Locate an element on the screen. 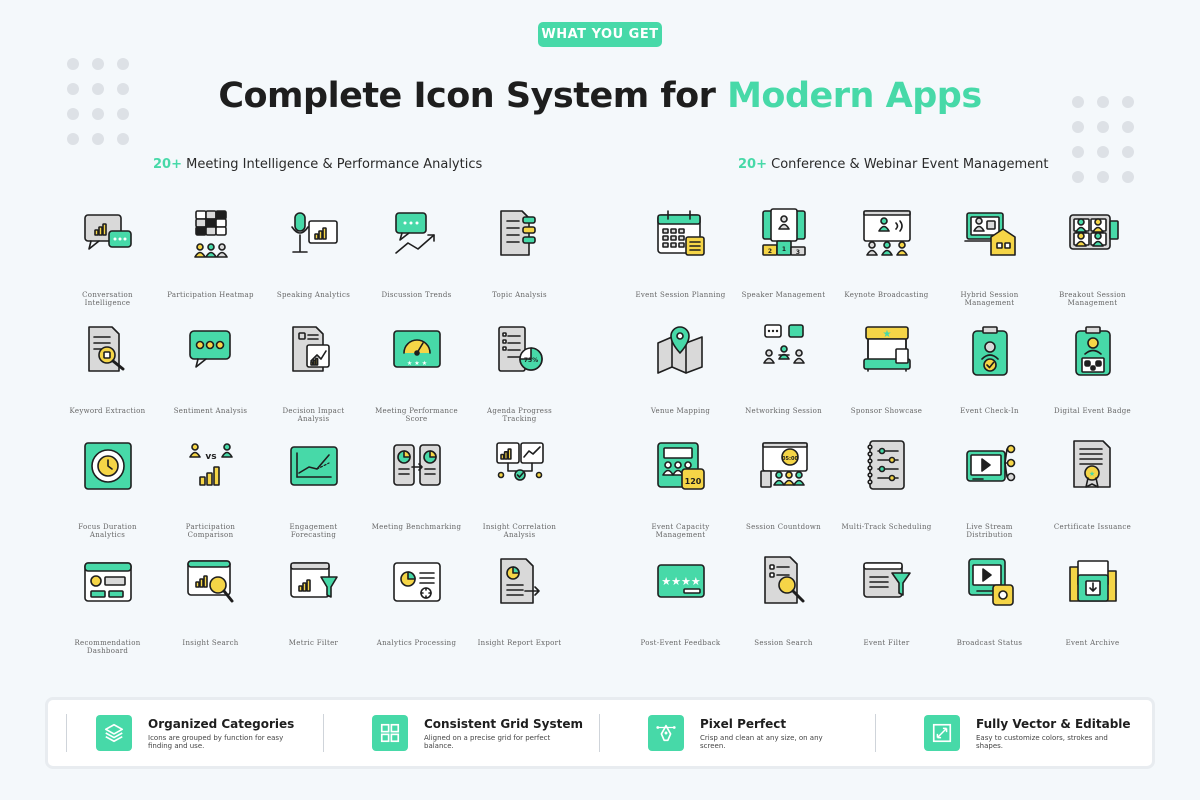  icon-label: Insight Correlation Analysis is located at coordinates (519, 531).